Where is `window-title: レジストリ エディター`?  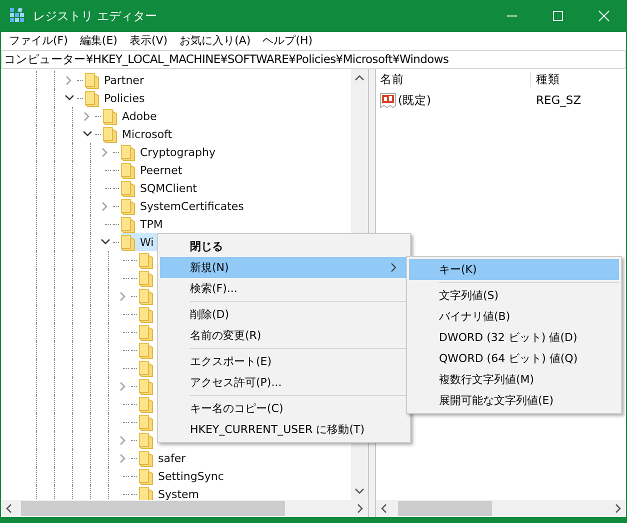
window-title: レジストリ エディター is located at coordinates (95, 16).